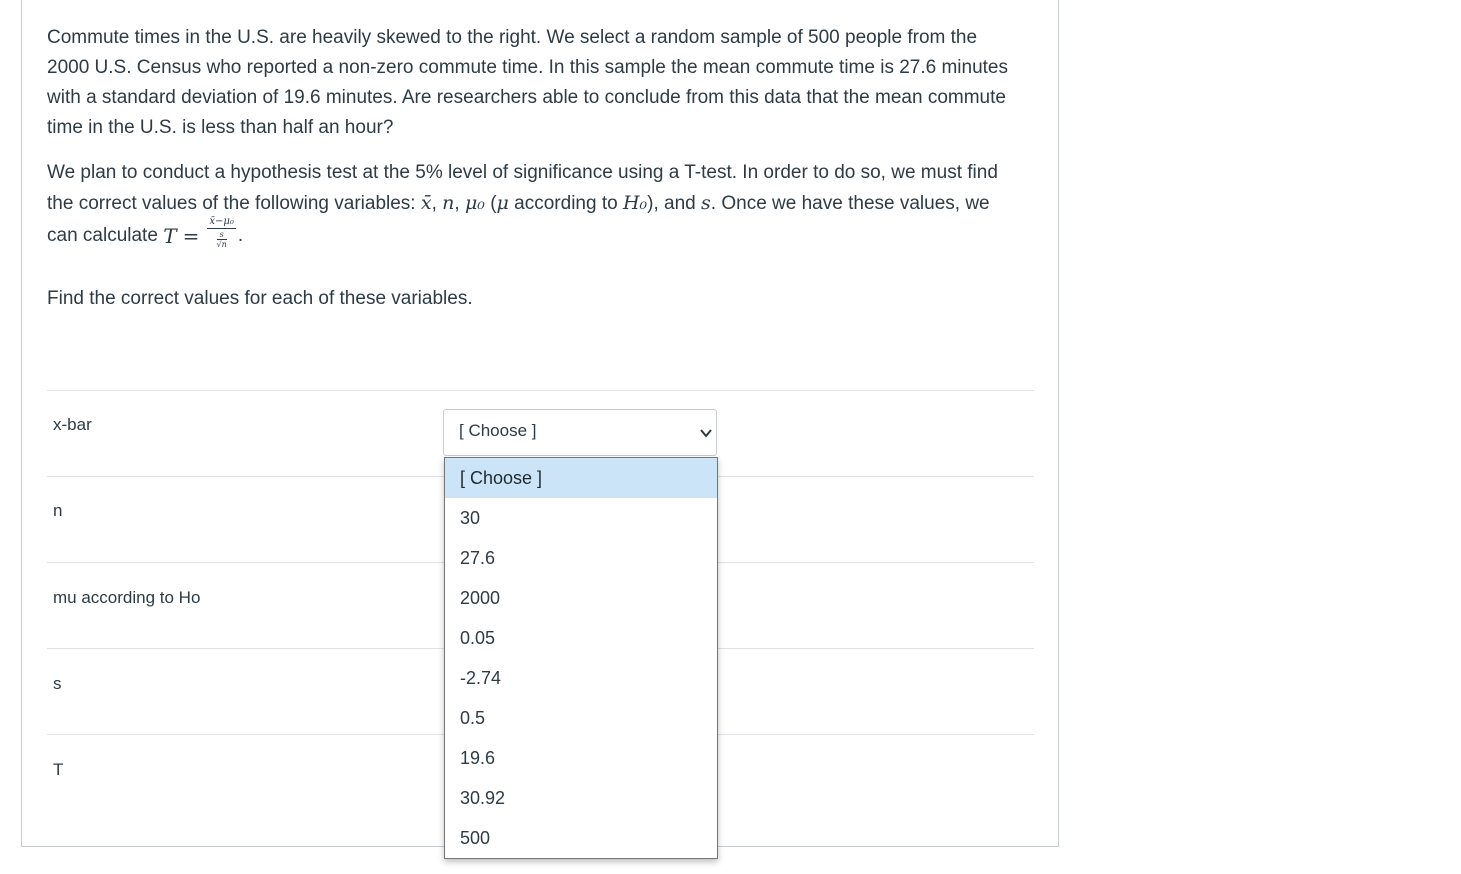 This screenshot has width=1461, height=874. I want to click on variable-n: n, so click(448, 203).